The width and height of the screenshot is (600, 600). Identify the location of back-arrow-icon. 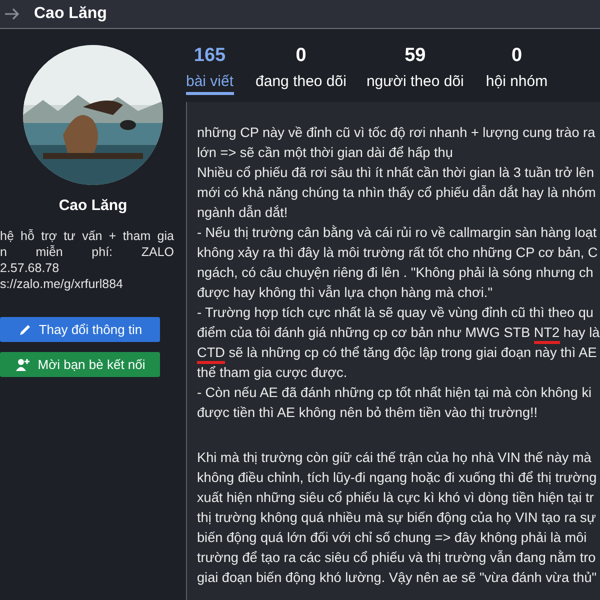
(12, 14).